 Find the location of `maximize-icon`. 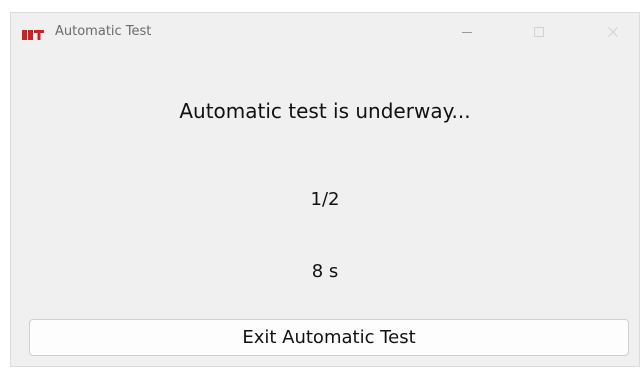

maximize-icon is located at coordinates (539, 32).